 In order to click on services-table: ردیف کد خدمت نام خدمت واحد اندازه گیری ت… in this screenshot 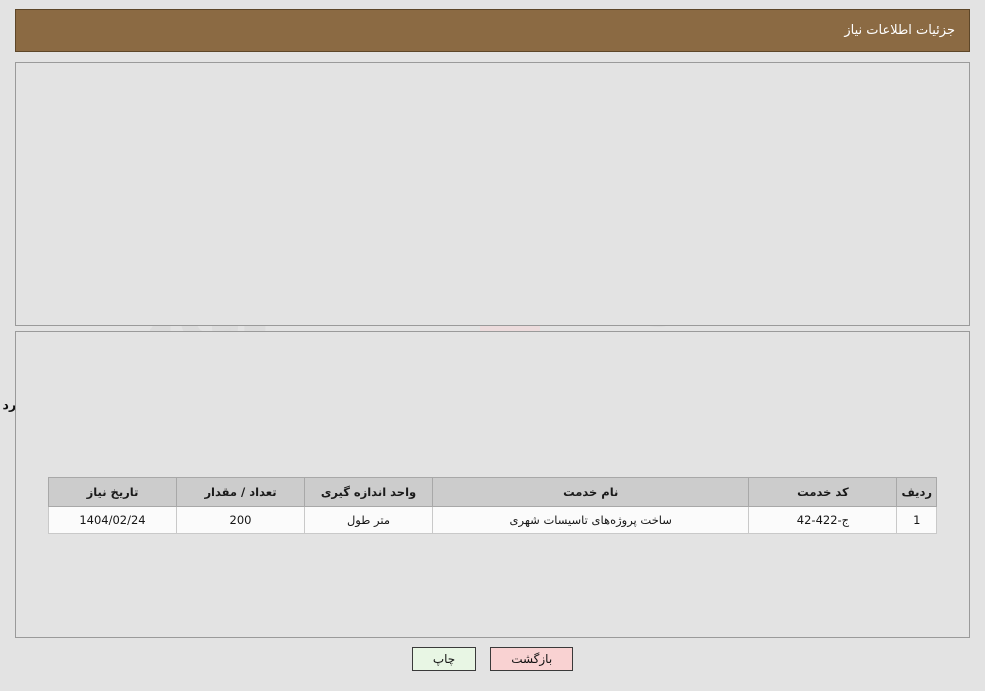, I will do `click(492, 505)`.